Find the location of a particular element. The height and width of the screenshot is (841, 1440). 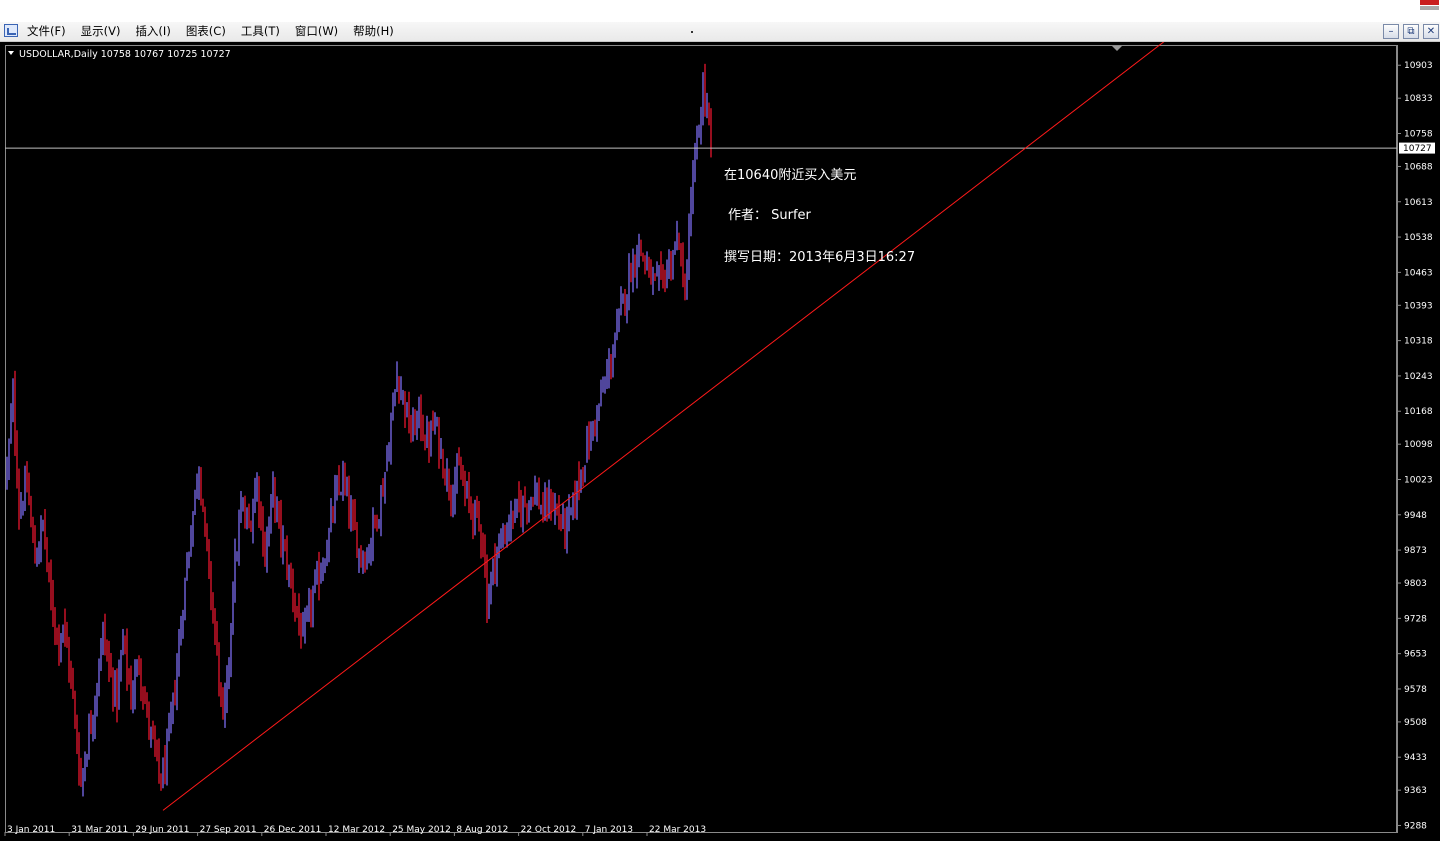

time-tick-label: 22 Mar 2013 is located at coordinates (677, 830).